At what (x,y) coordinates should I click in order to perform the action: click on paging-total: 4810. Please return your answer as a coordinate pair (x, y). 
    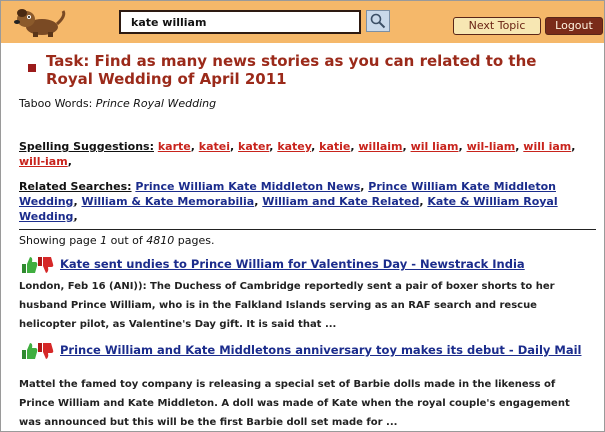
    Looking at the image, I should click on (160, 240).